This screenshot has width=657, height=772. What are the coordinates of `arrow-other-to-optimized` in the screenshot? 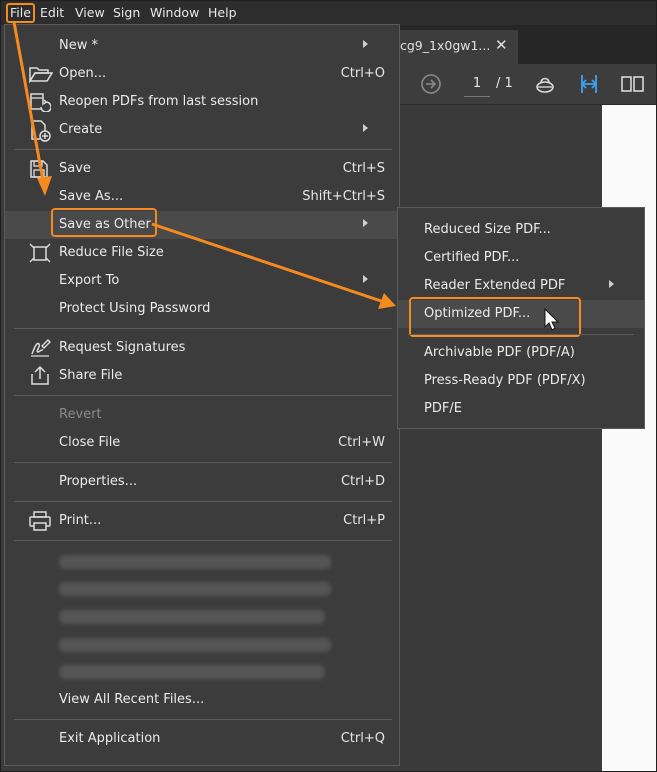 It's located at (268, 263).